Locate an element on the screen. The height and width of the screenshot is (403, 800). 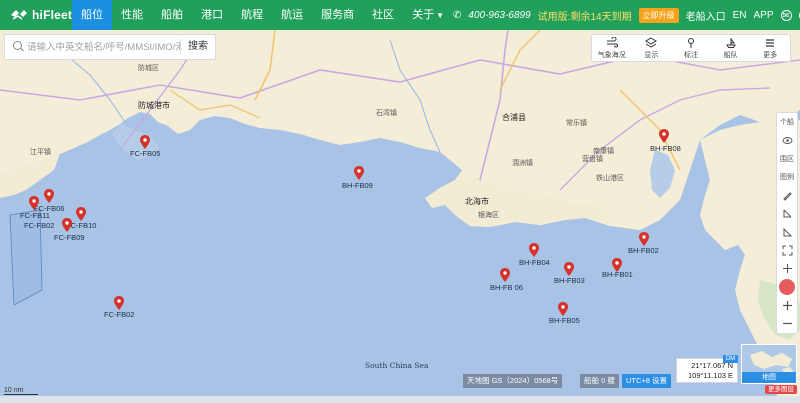
sea-name-label: South China Sea is located at coordinates (397, 365).